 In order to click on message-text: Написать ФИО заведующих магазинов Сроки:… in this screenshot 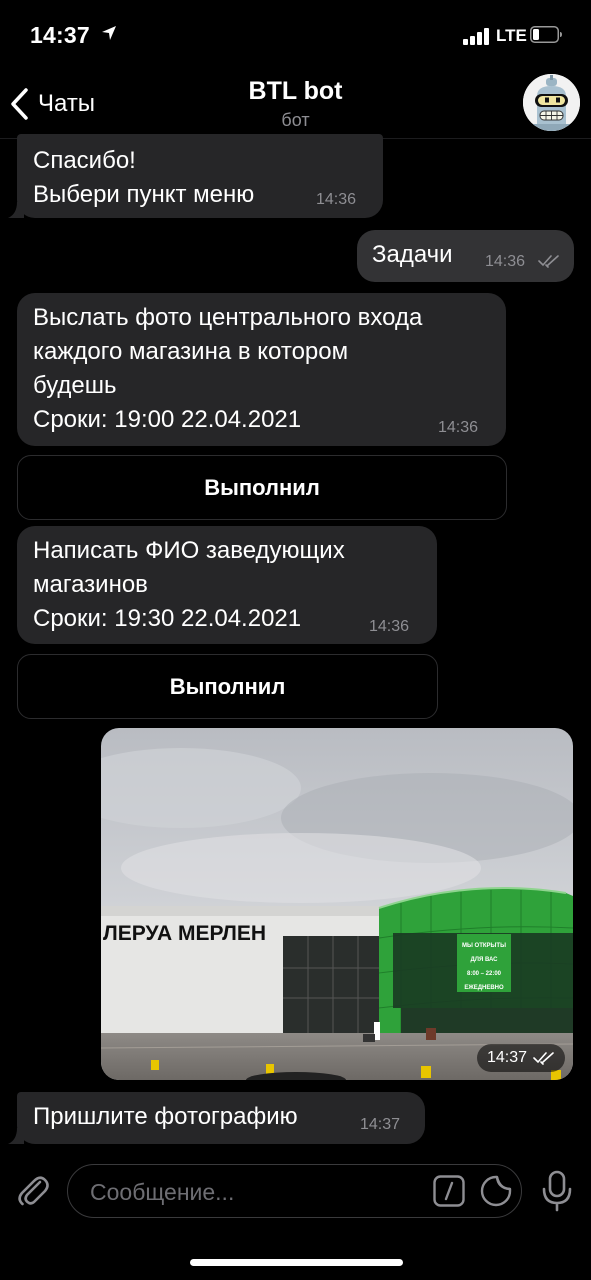, I will do `click(189, 584)`.